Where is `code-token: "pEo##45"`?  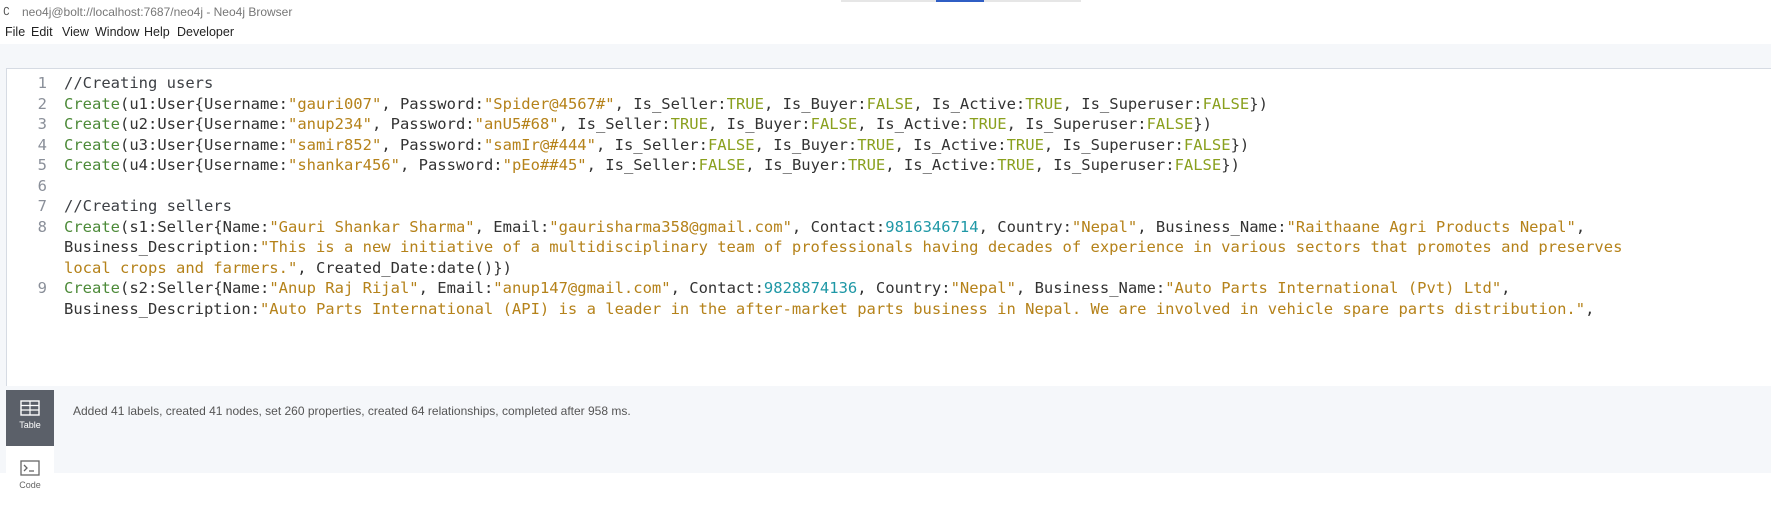
code-token: "pEo##45" is located at coordinates (544, 165).